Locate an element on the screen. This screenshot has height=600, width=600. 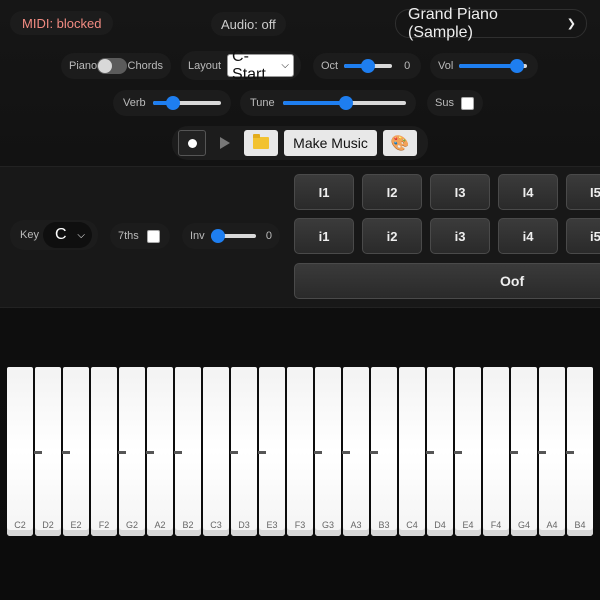
chord-button-minor-3: i3 is located at coordinates (460, 236).